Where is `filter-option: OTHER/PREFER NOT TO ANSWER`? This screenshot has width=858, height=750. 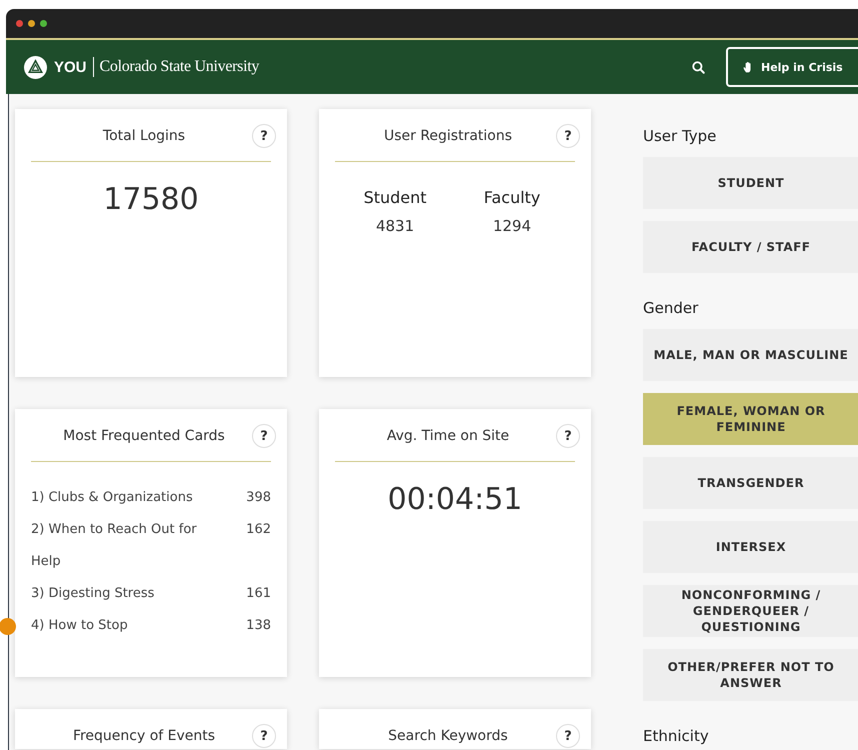 filter-option: OTHER/PREFER NOT TO ANSWER is located at coordinates (750, 675).